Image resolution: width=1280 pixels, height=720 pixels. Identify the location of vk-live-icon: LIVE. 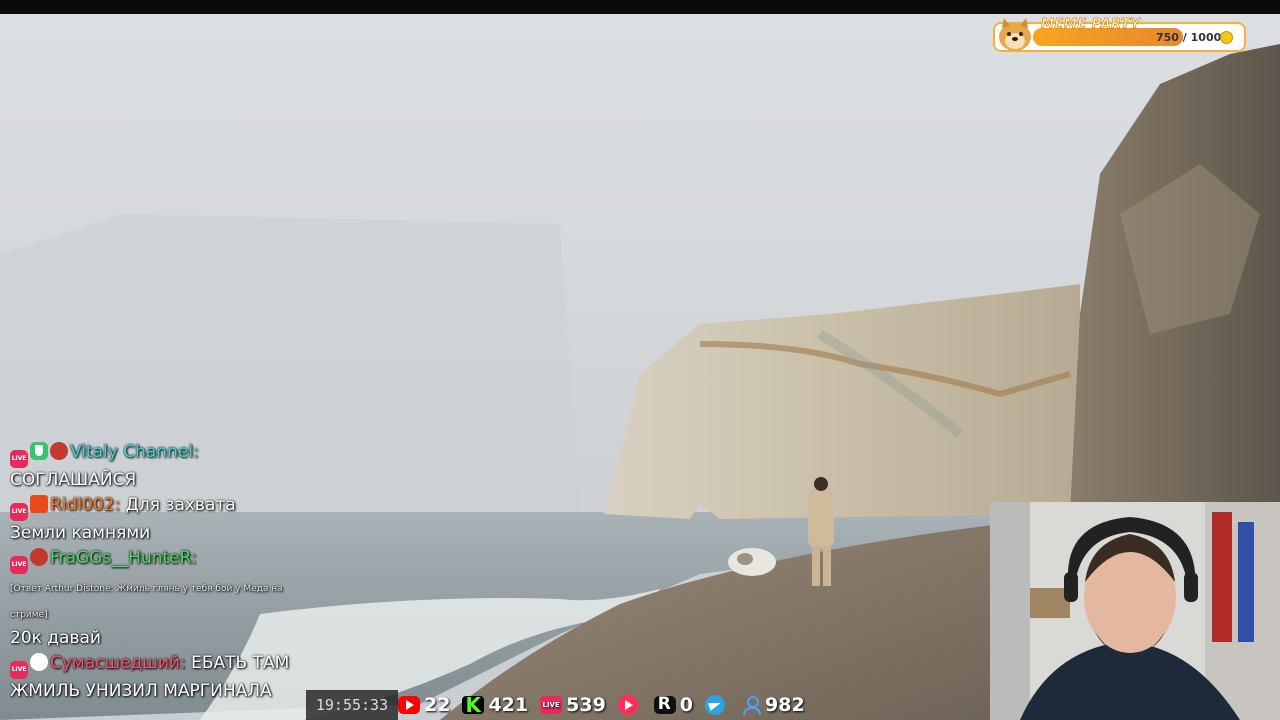
(551, 705).